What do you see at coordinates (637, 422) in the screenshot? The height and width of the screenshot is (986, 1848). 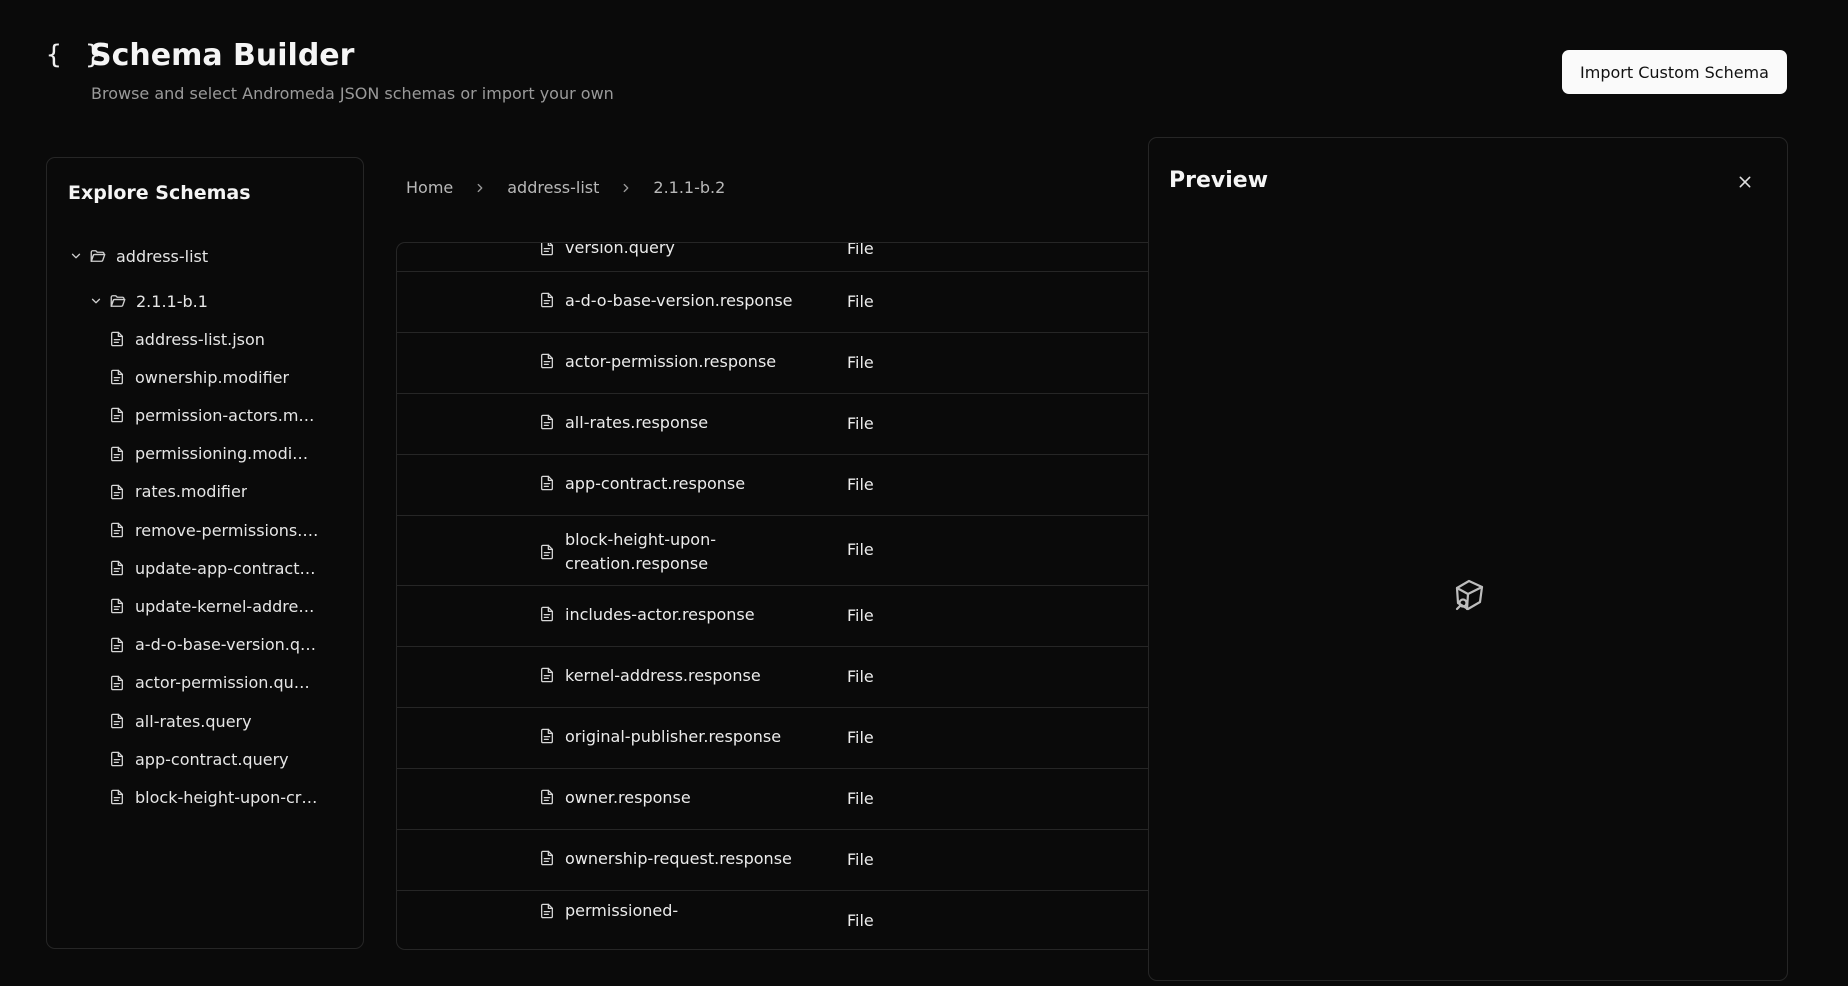 I see `row-name-label: all-rates.response` at bounding box center [637, 422].